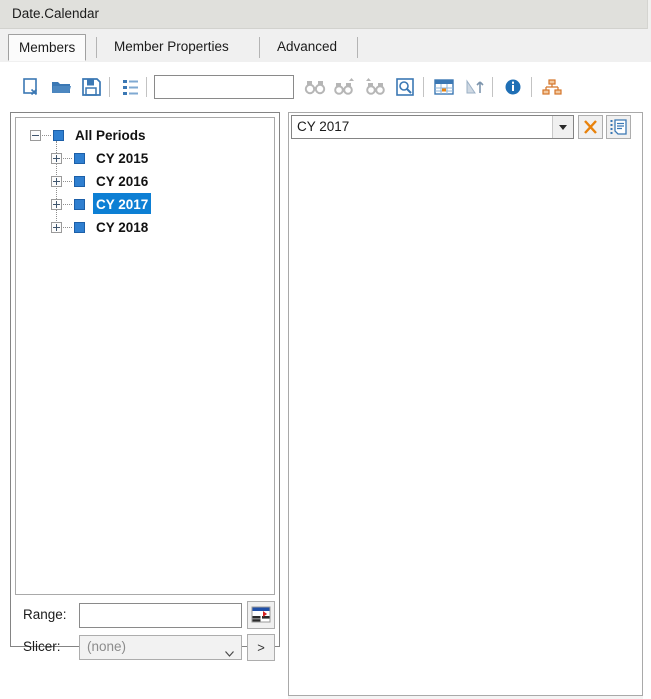 This screenshot has height=699, width=651. I want to click on slicer-apply-label: >, so click(261, 647).